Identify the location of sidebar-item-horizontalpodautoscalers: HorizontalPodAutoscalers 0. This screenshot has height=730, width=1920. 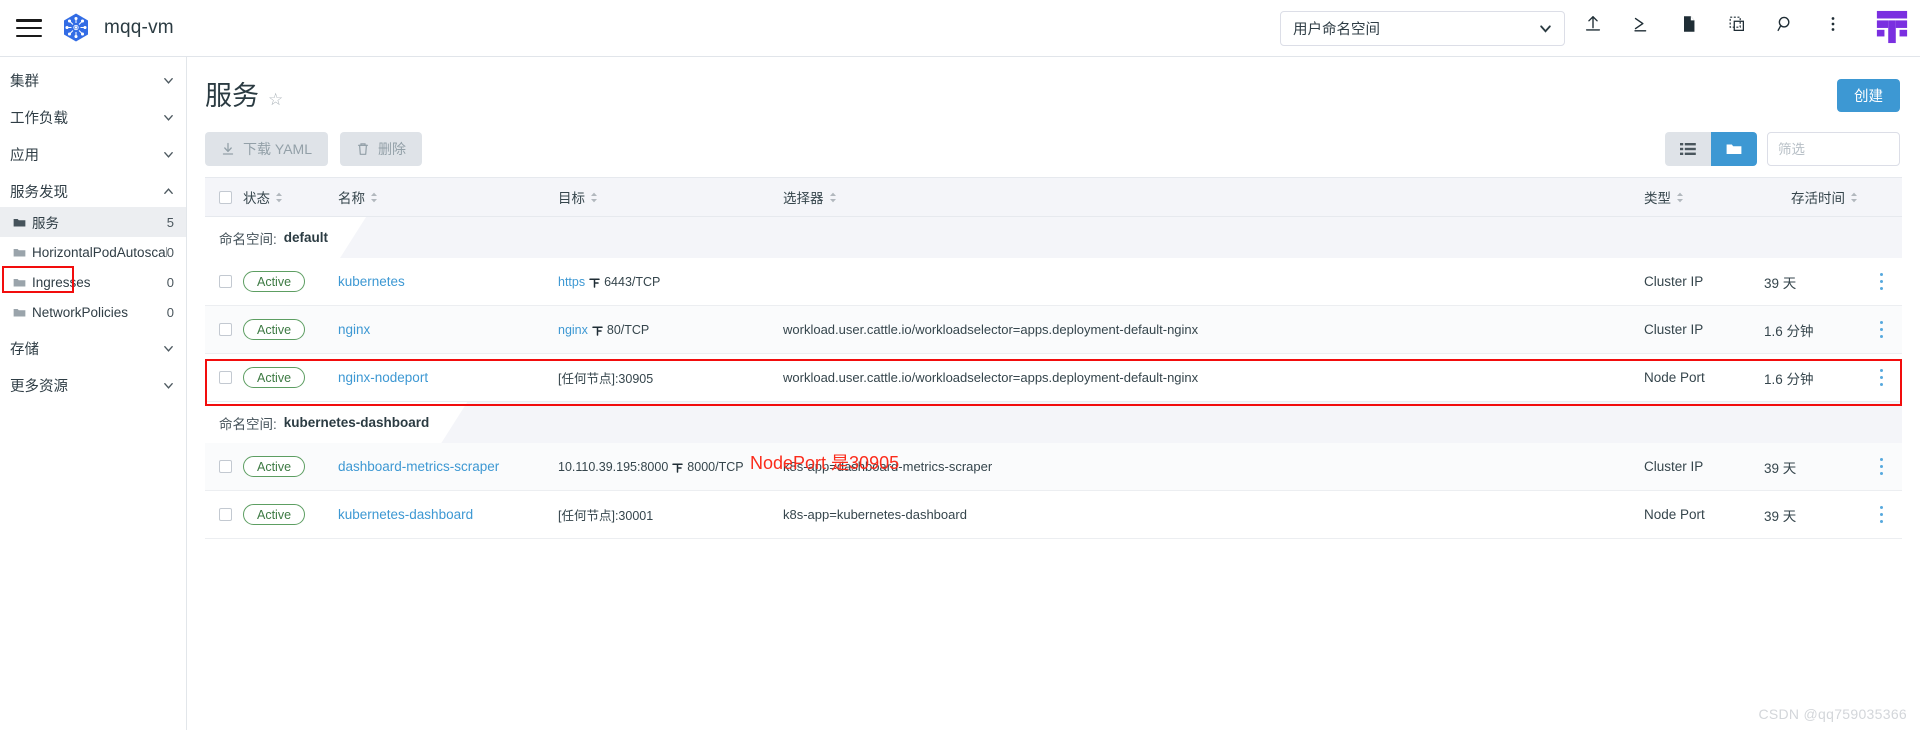
(93, 252).